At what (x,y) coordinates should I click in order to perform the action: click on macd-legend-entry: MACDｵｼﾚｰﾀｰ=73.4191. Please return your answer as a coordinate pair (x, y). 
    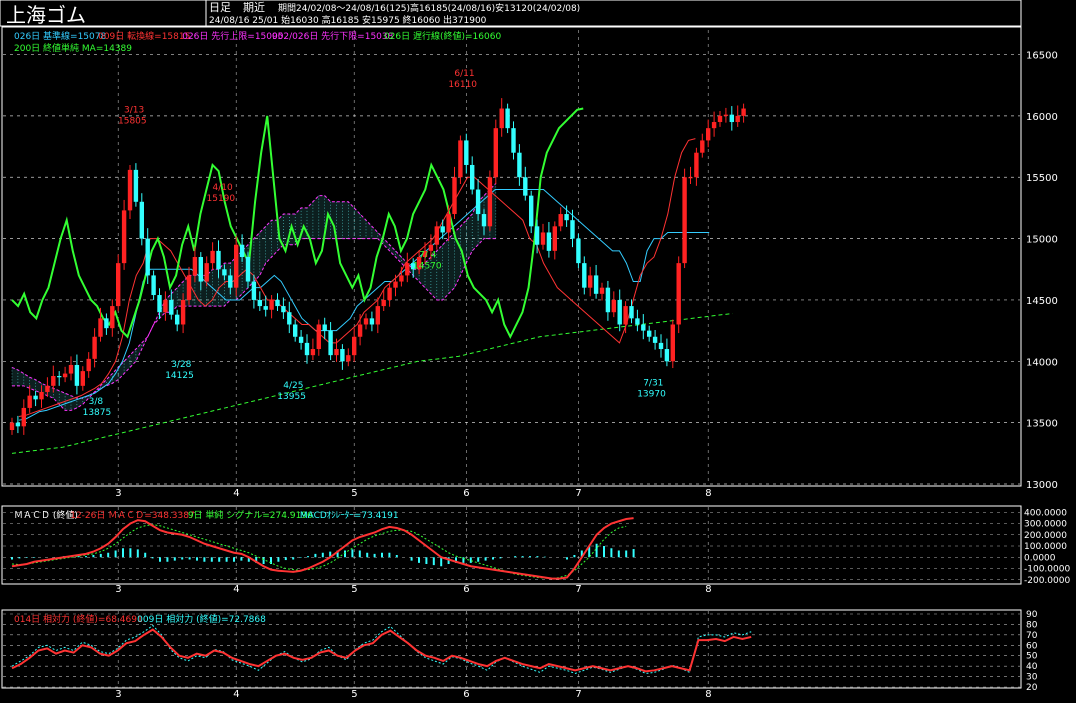
    Looking at the image, I should click on (349, 515).